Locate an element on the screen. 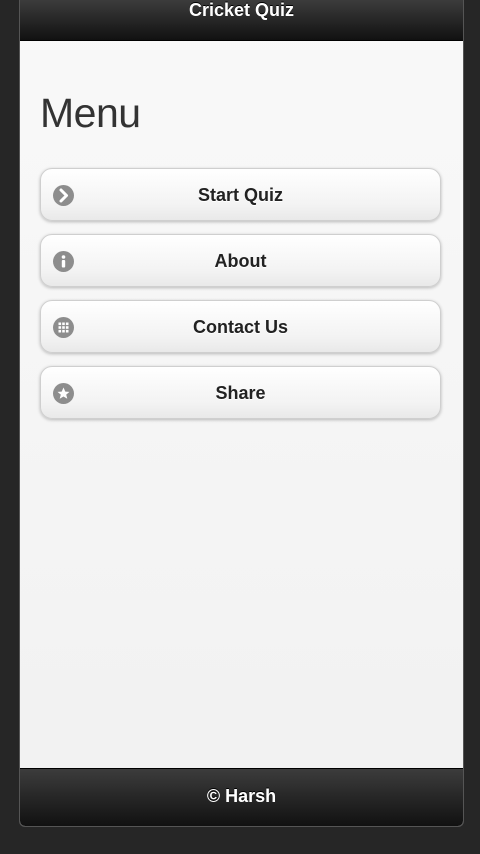 This screenshot has height=854, width=480. start-quiz-button: Start Quiz is located at coordinates (240, 194).